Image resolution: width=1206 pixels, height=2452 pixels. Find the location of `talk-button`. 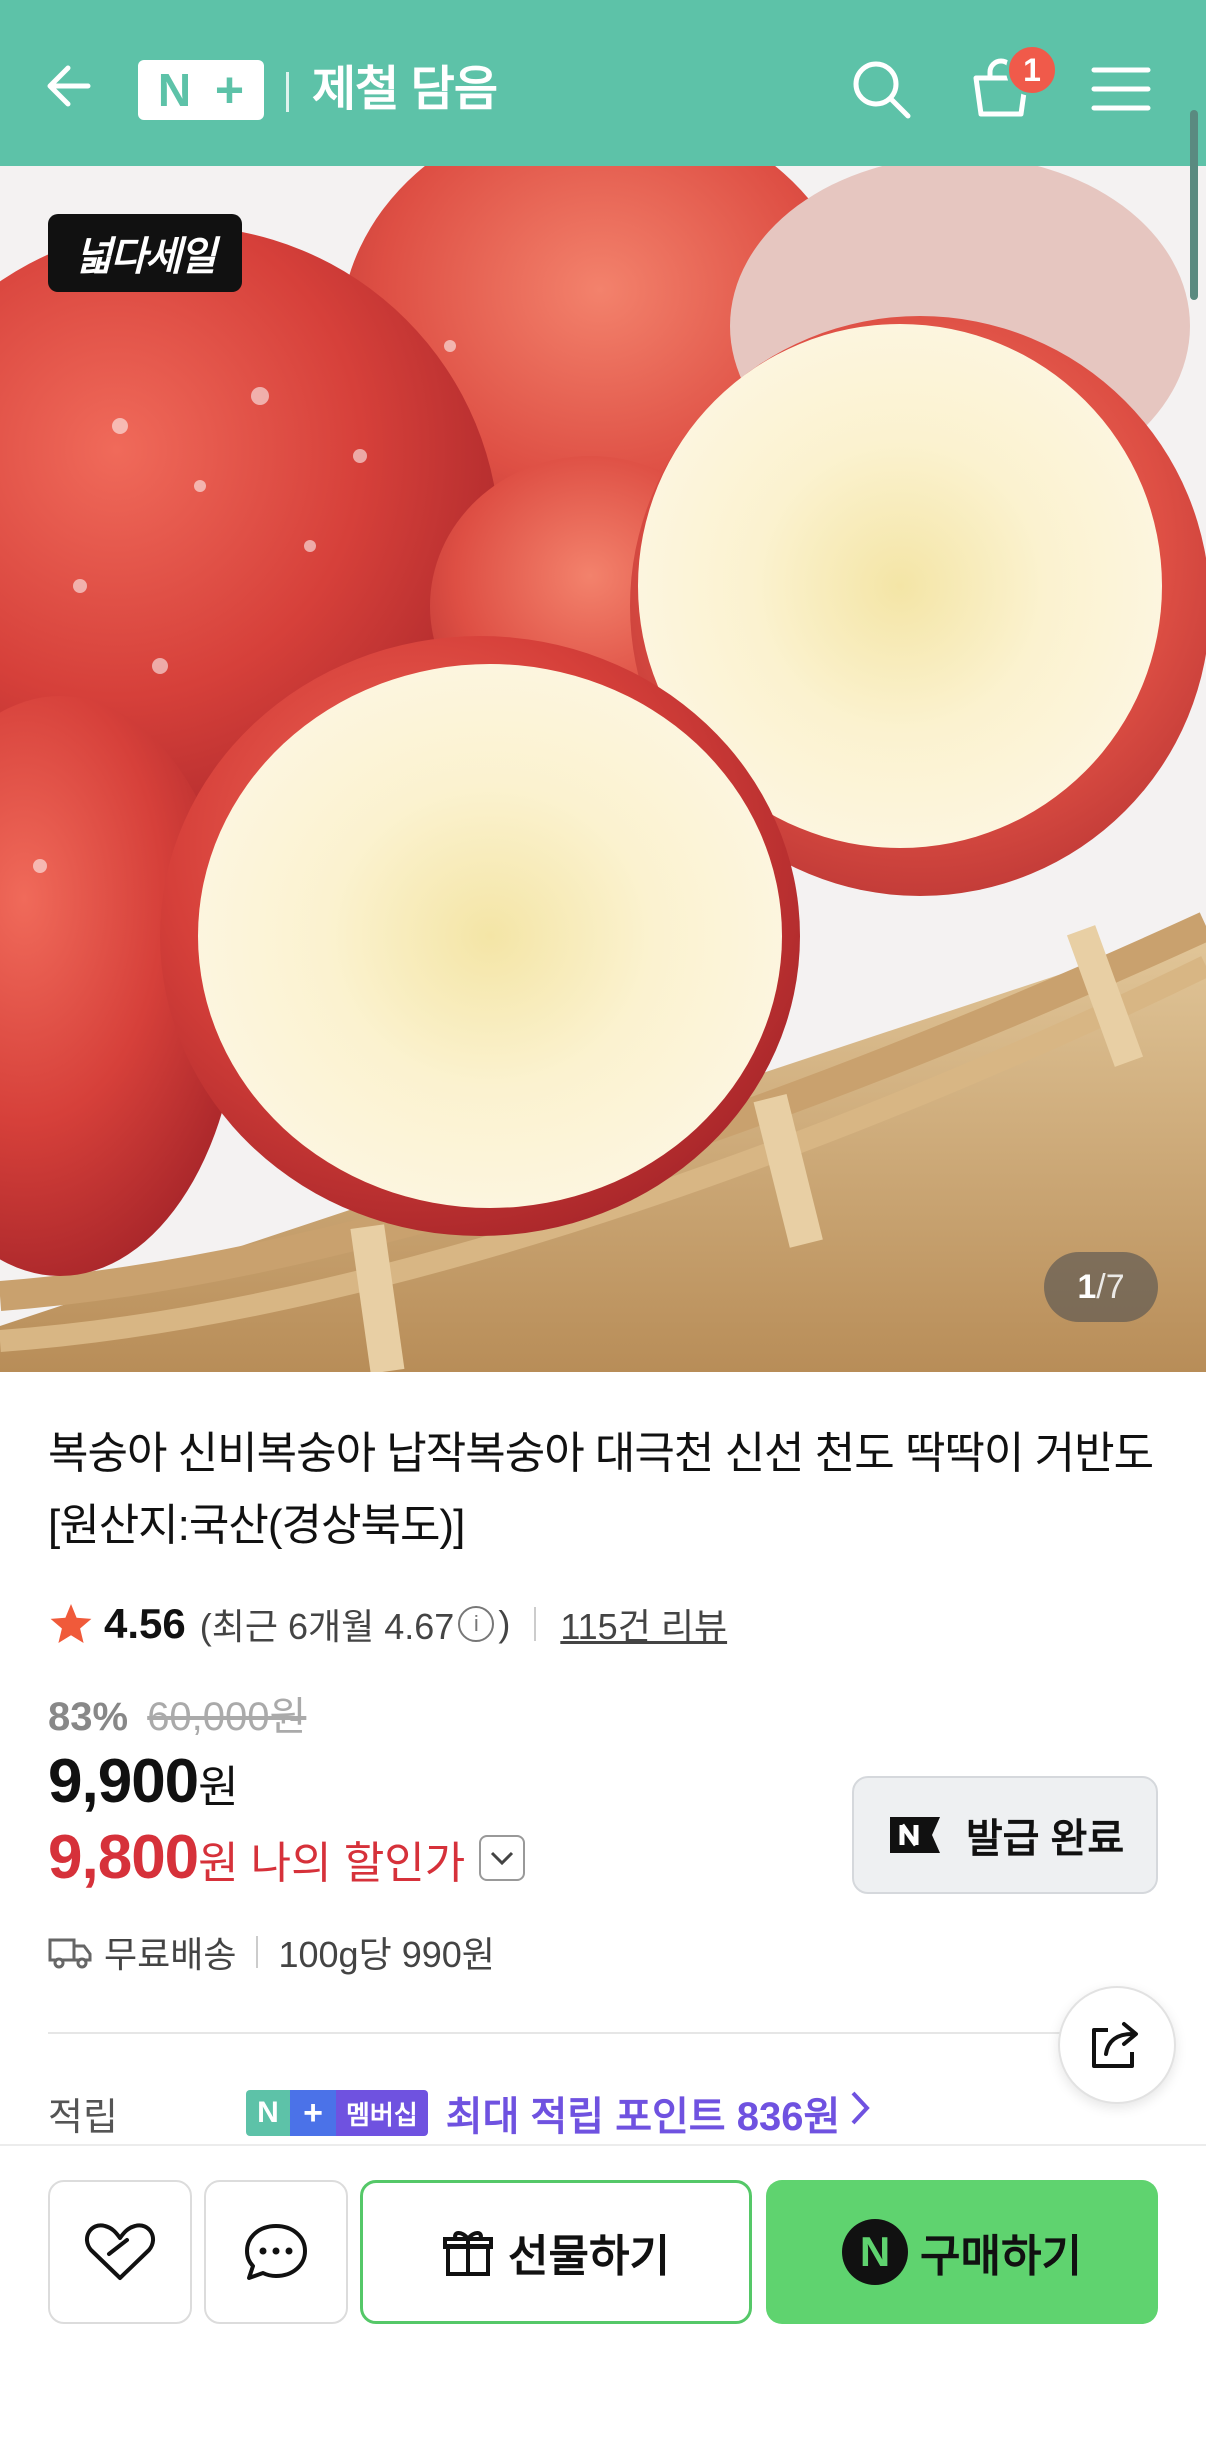

talk-button is located at coordinates (276, 2252).